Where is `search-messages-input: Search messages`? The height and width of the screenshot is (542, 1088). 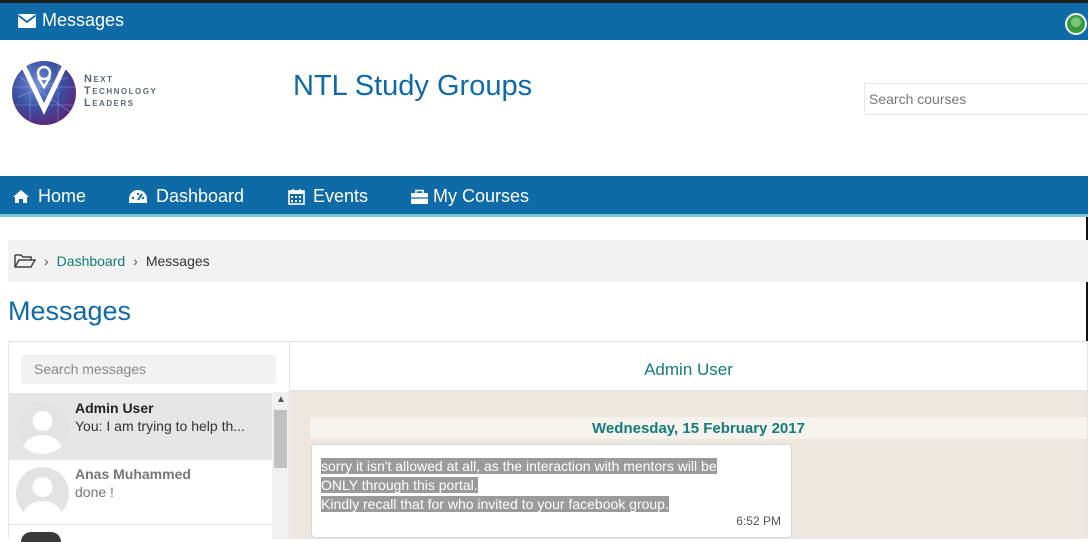
search-messages-input: Search messages is located at coordinates (148, 369).